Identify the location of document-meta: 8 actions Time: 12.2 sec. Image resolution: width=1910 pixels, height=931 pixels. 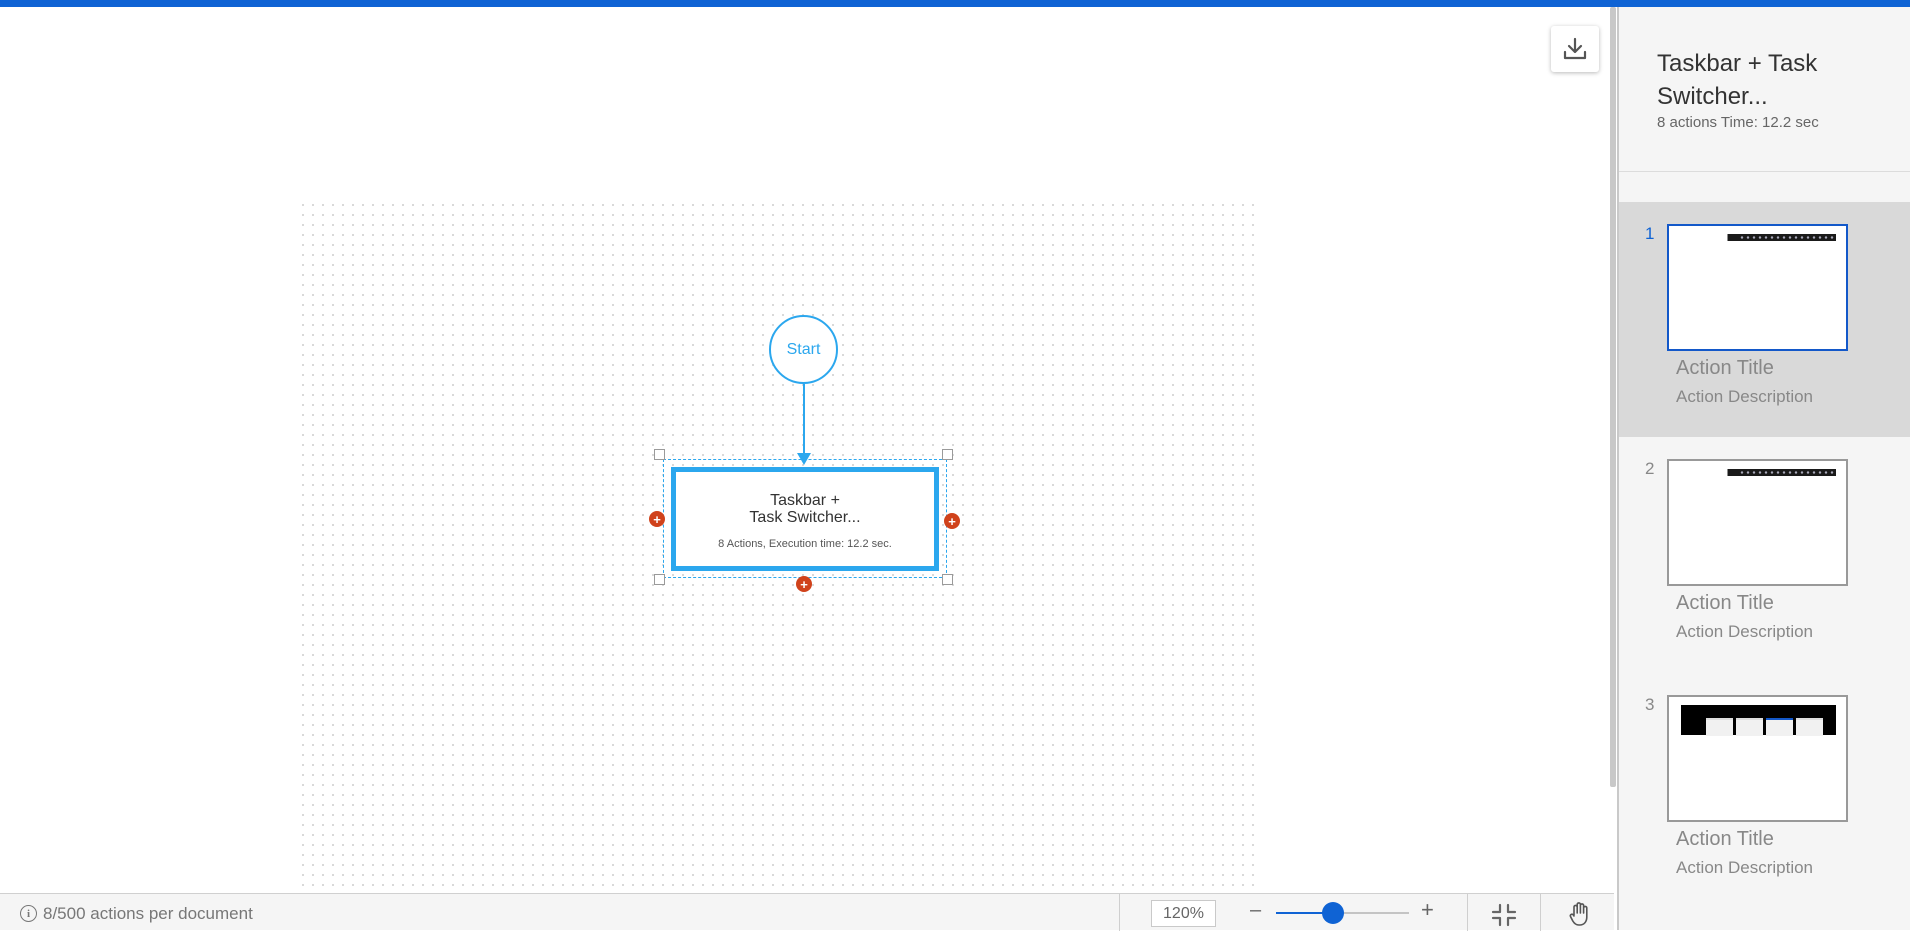
(1738, 122).